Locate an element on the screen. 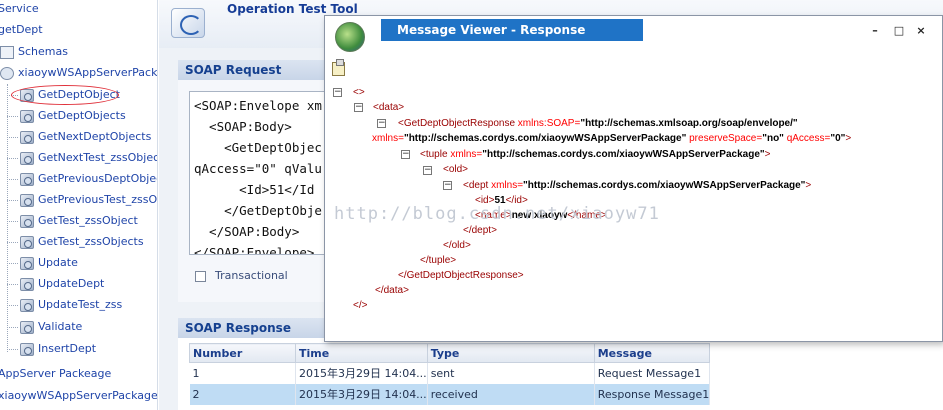 The height and width of the screenshot is (410, 943). column-header-message: Message is located at coordinates (652, 353).